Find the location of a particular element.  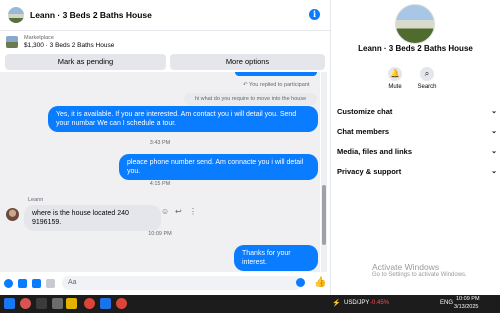

mark-as-pending-button: Mark as pending is located at coordinates (85, 62).